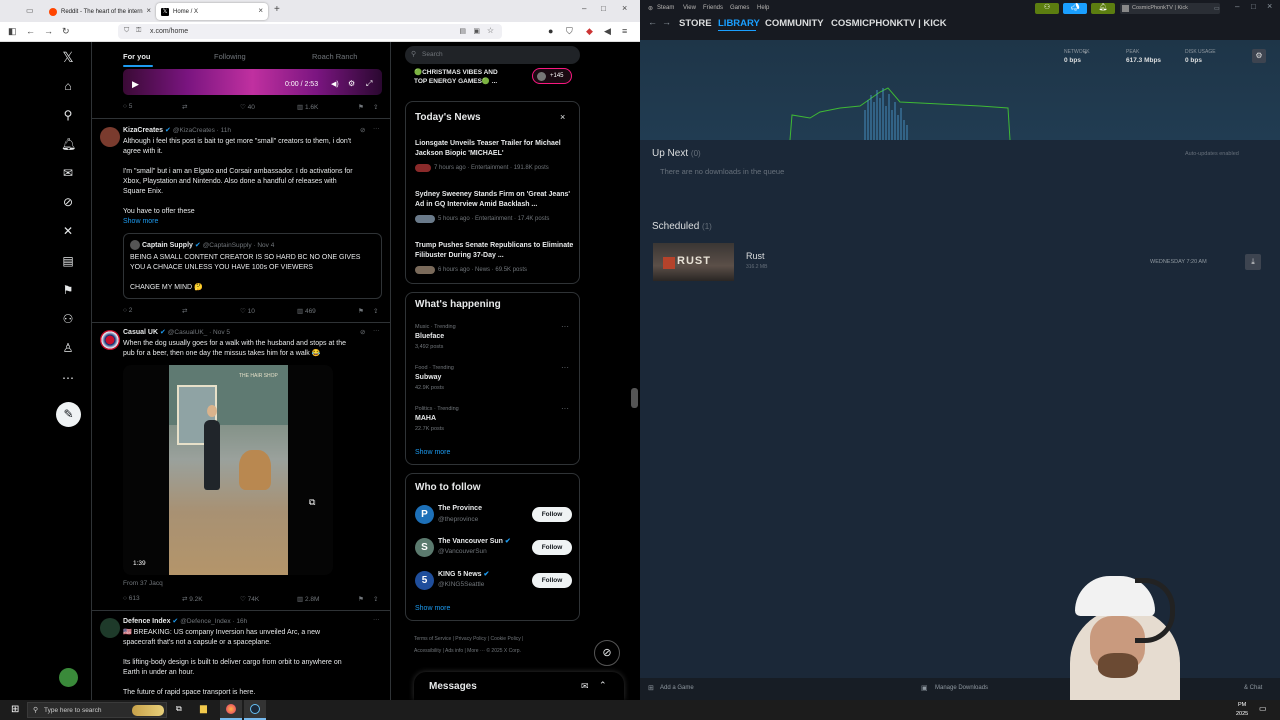 The width and height of the screenshot is (1280, 720). What do you see at coordinates (424, 514) in the screenshot?
I see `avatar: P` at bounding box center [424, 514].